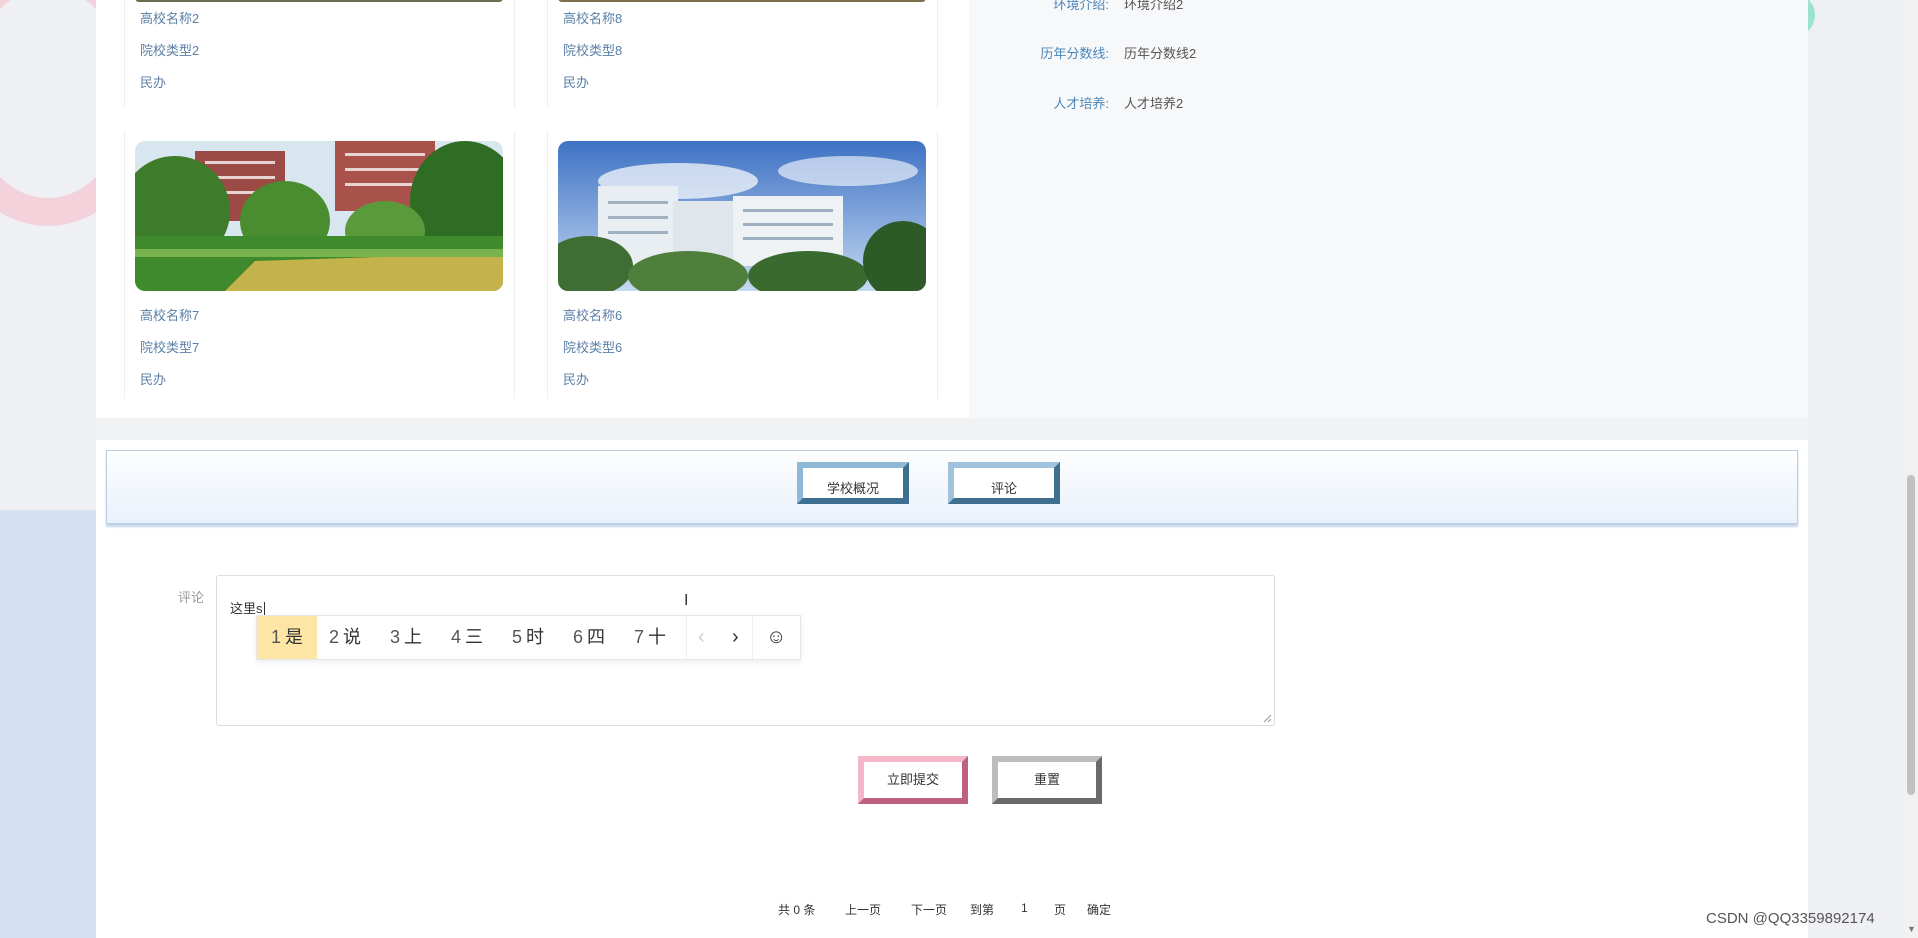 The width and height of the screenshot is (1918, 938). Describe the element at coordinates (170, 347) in the screenshot. I see `school-type: 院校类型7` at that location.